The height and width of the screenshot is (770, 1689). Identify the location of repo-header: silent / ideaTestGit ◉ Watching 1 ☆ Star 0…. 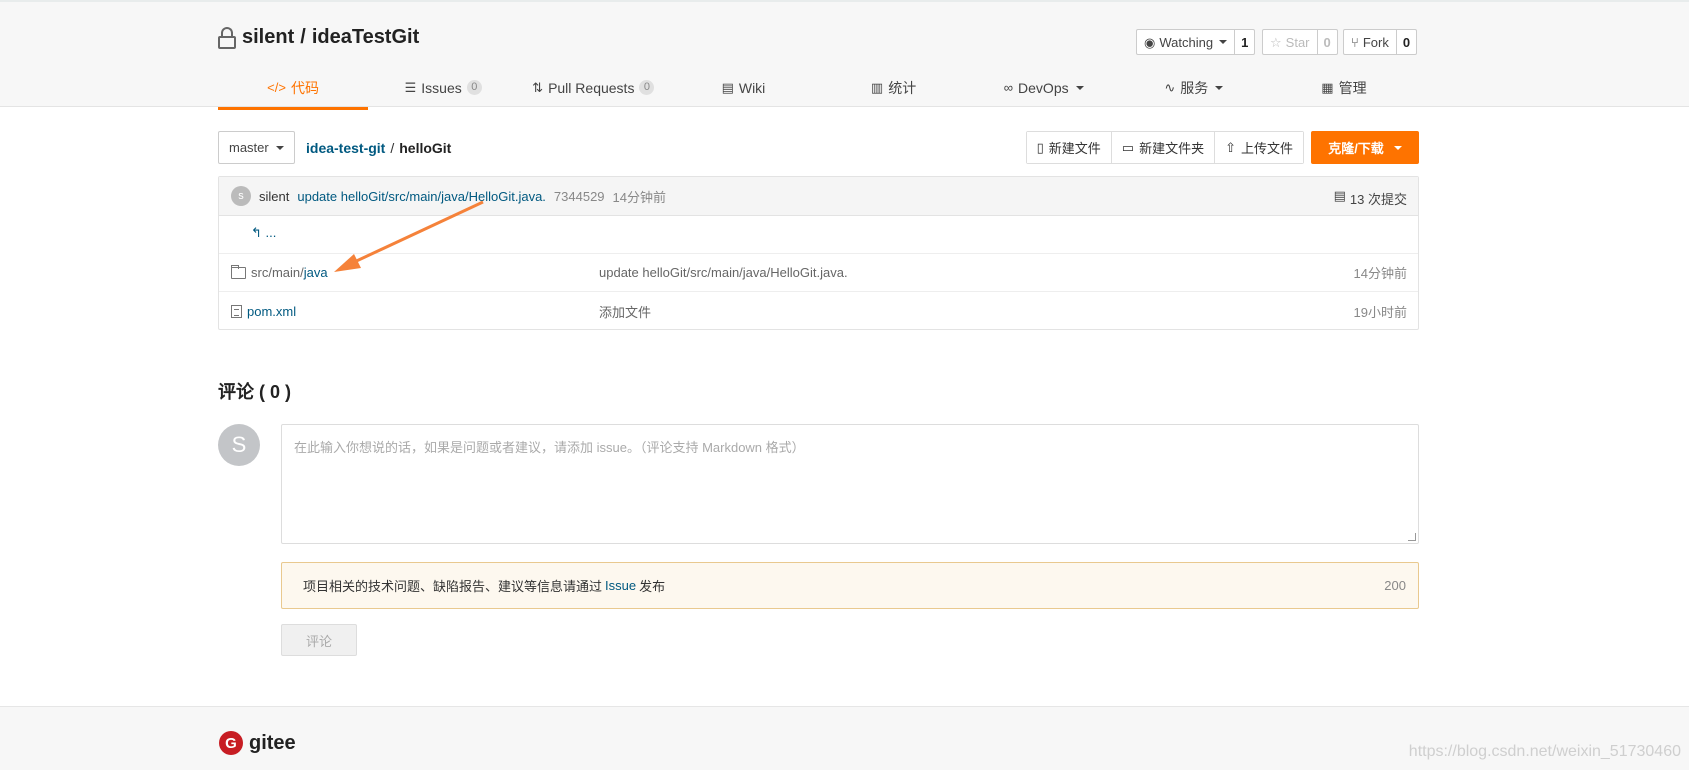
(844, 55).